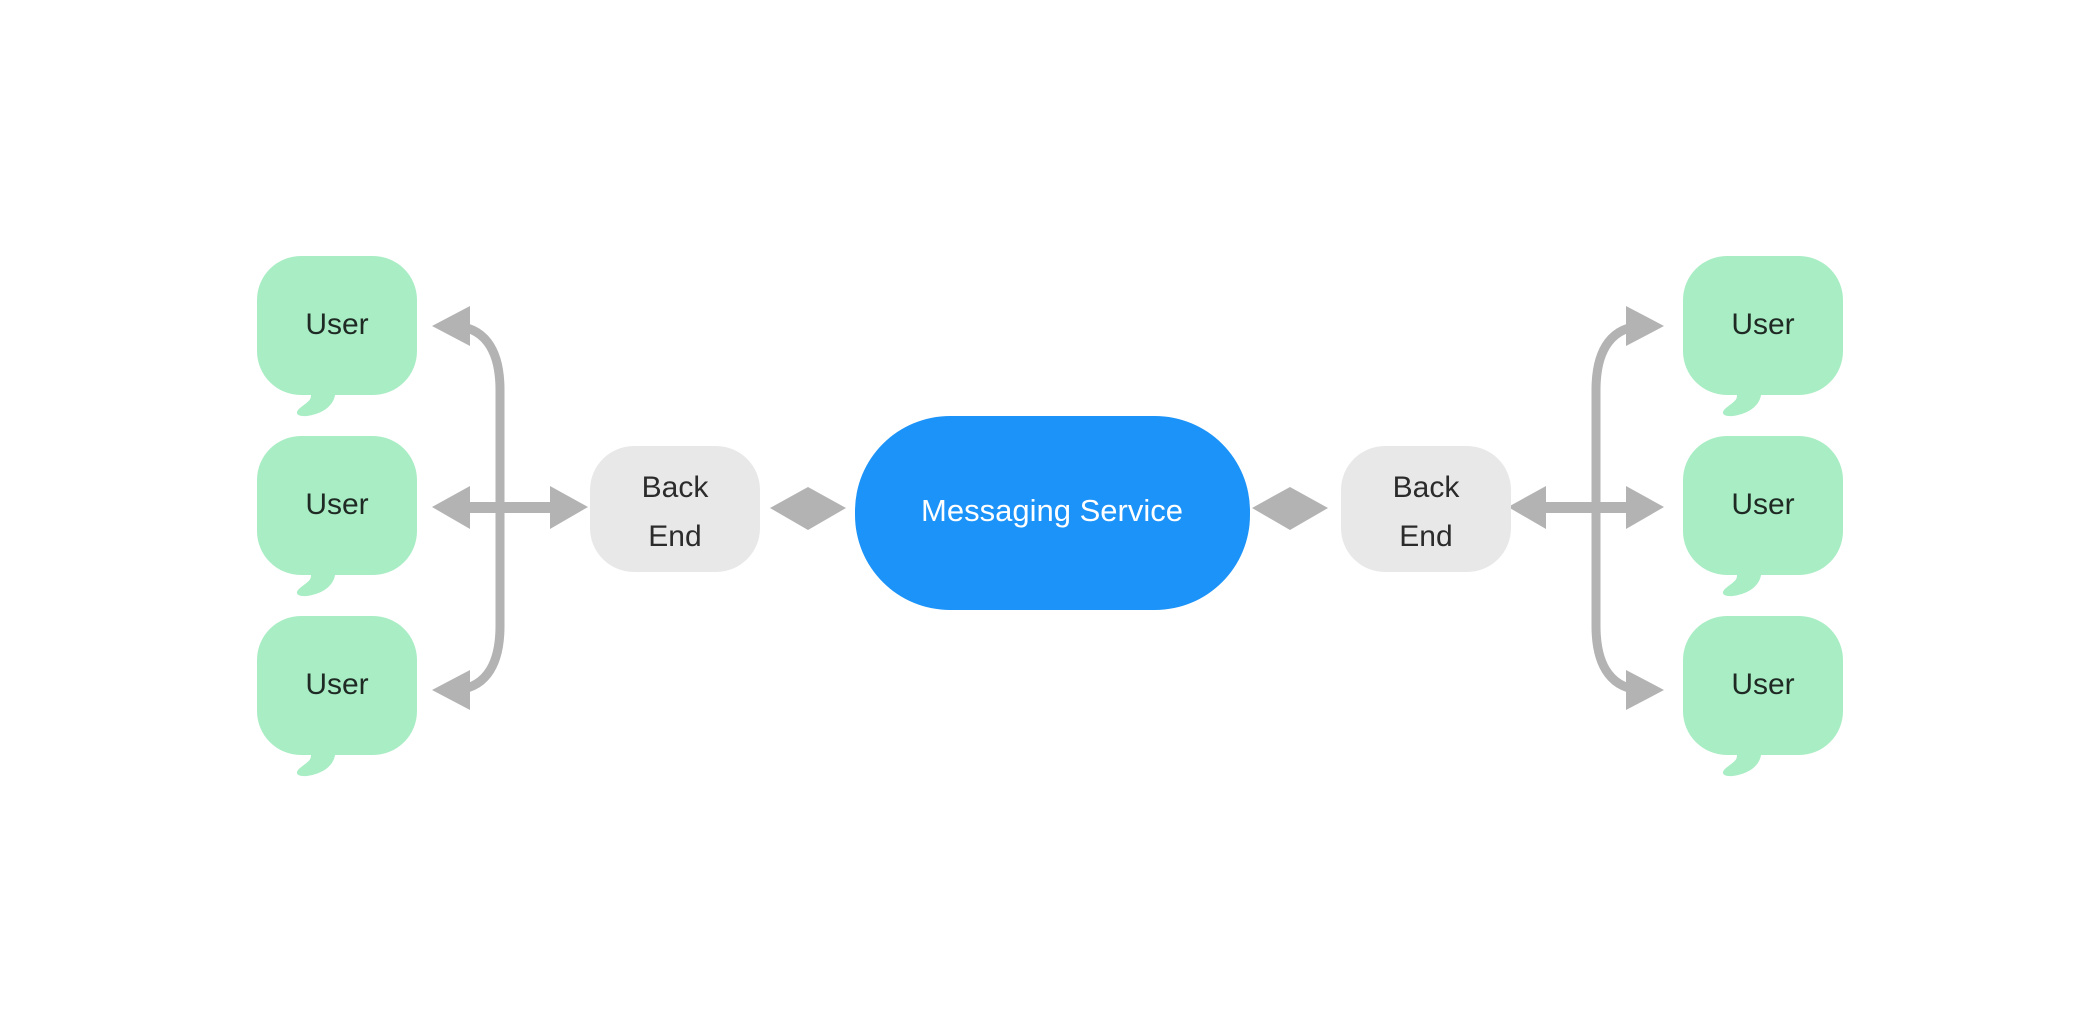 Image resolution: width=2096 pixels, height=1024 pixels. Describe the element at coordinates (468, 409) in the screenshot. I see `connector-backend-left-to-user-top` at that location.